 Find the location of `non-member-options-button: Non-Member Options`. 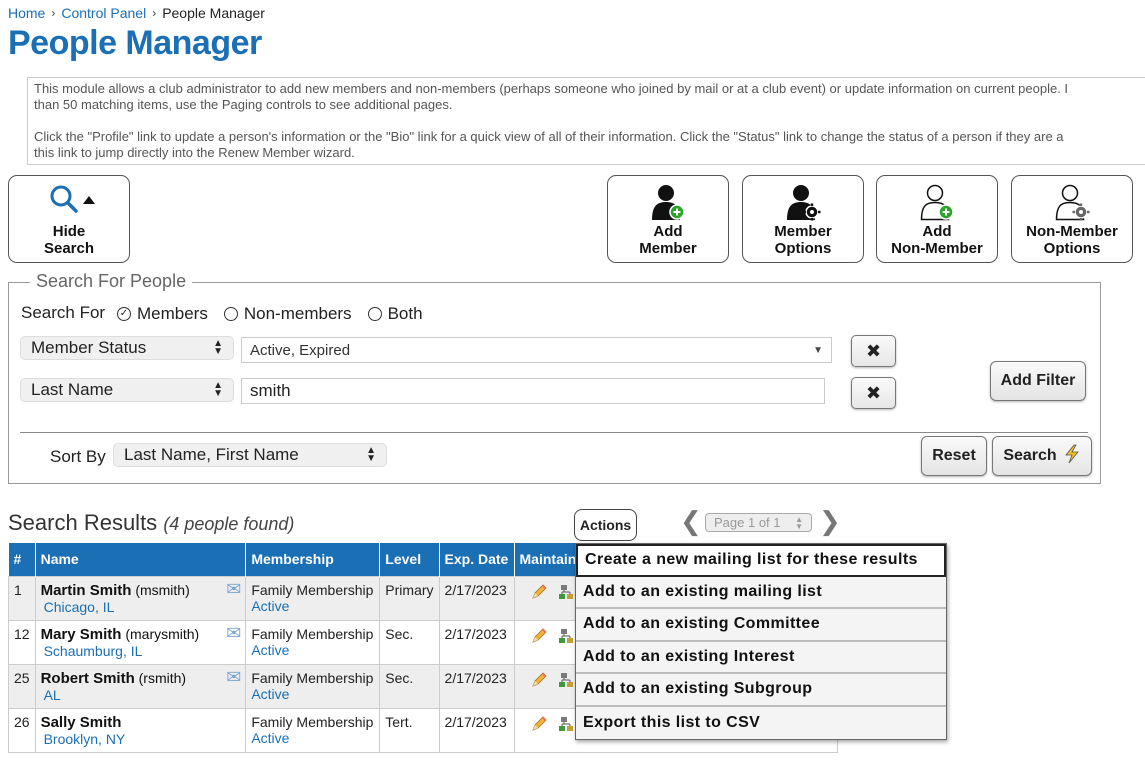

non-member-options-button: Non-Member Options is located at coordinates (1072, 219).